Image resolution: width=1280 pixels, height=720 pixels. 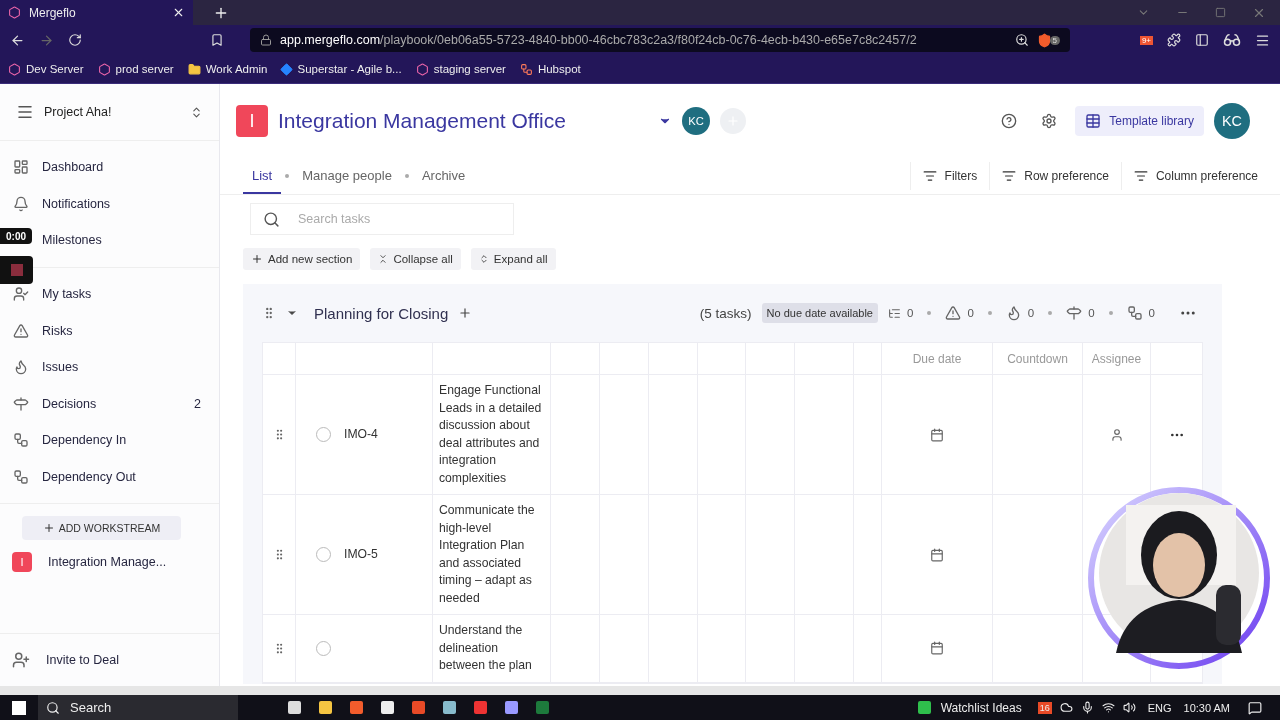 What do you see at coordinates (1159, 707) in the screenshot?
I see `language-label: ENG` at bounding box center [1159, 707].